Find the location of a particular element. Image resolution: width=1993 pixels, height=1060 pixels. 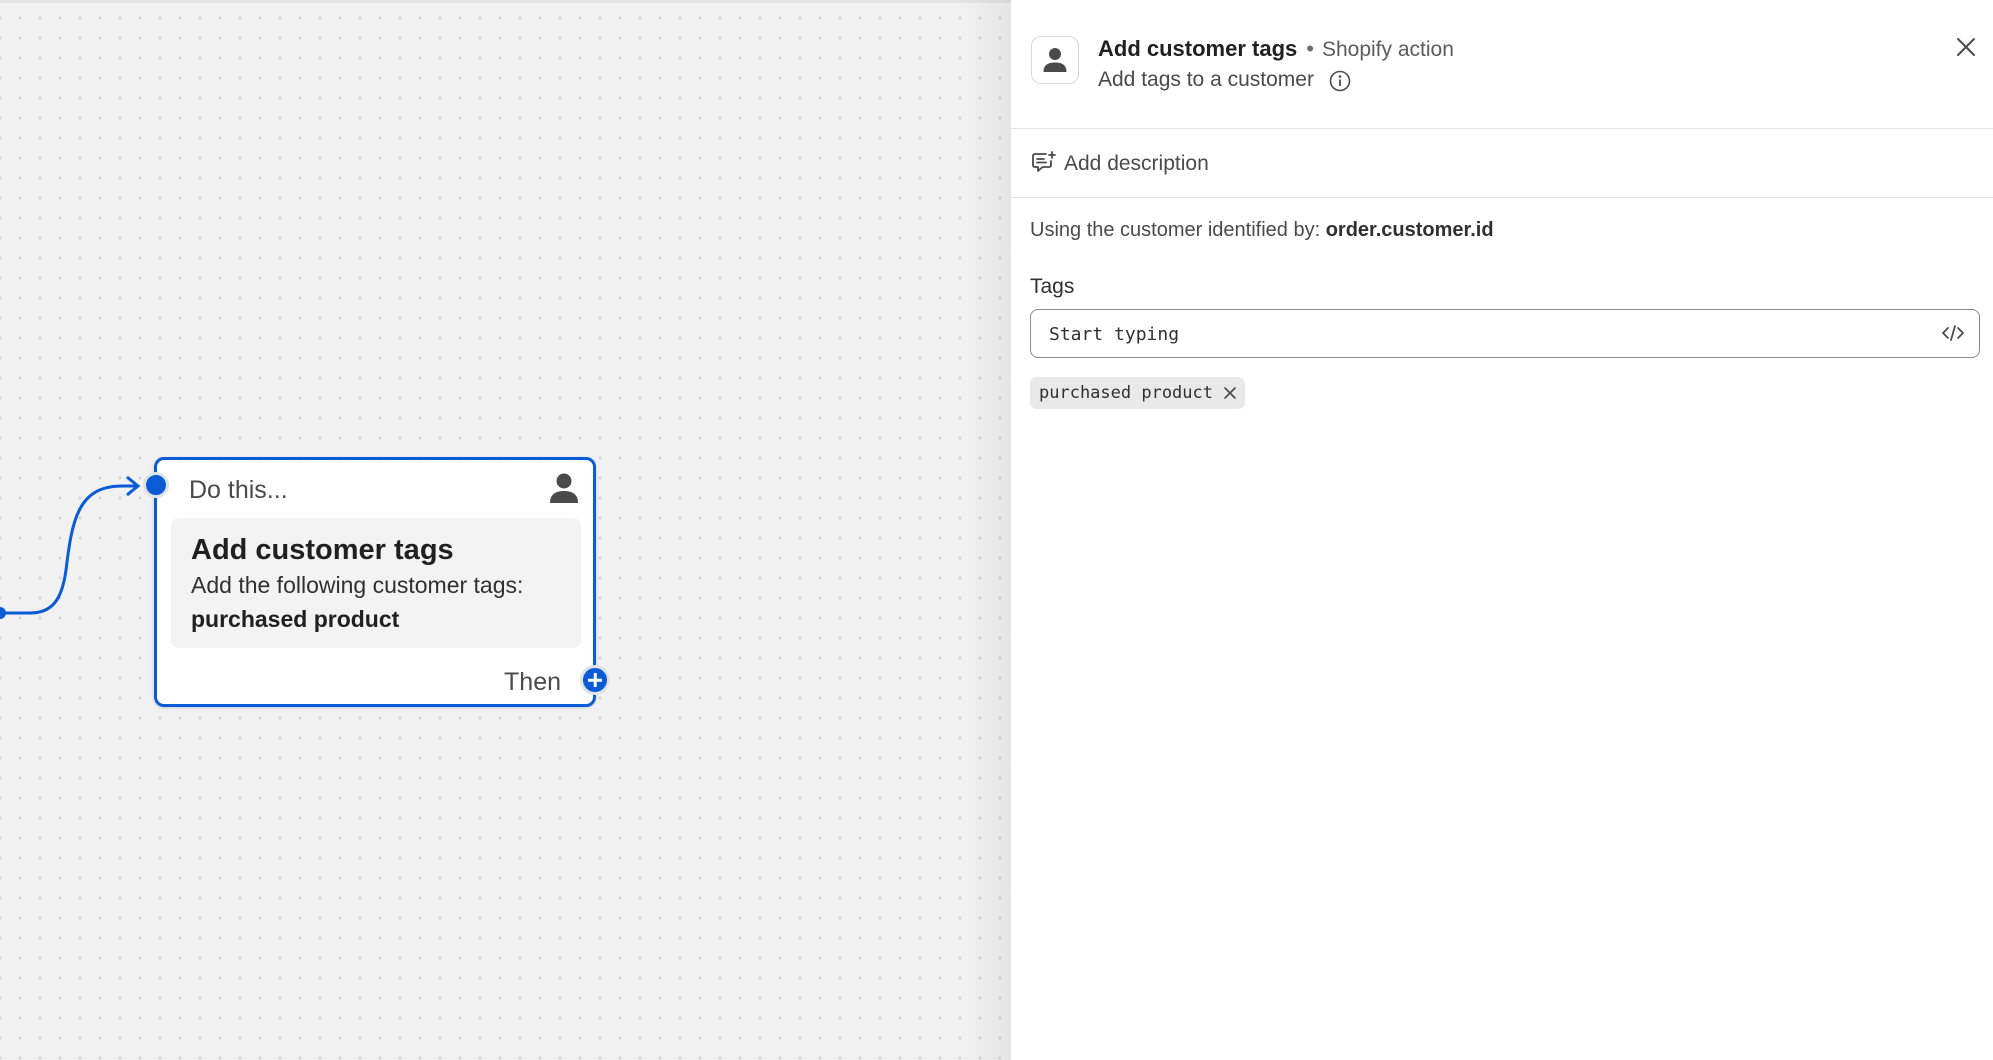

node-then-label: Then is located at coordinates (532, 682).